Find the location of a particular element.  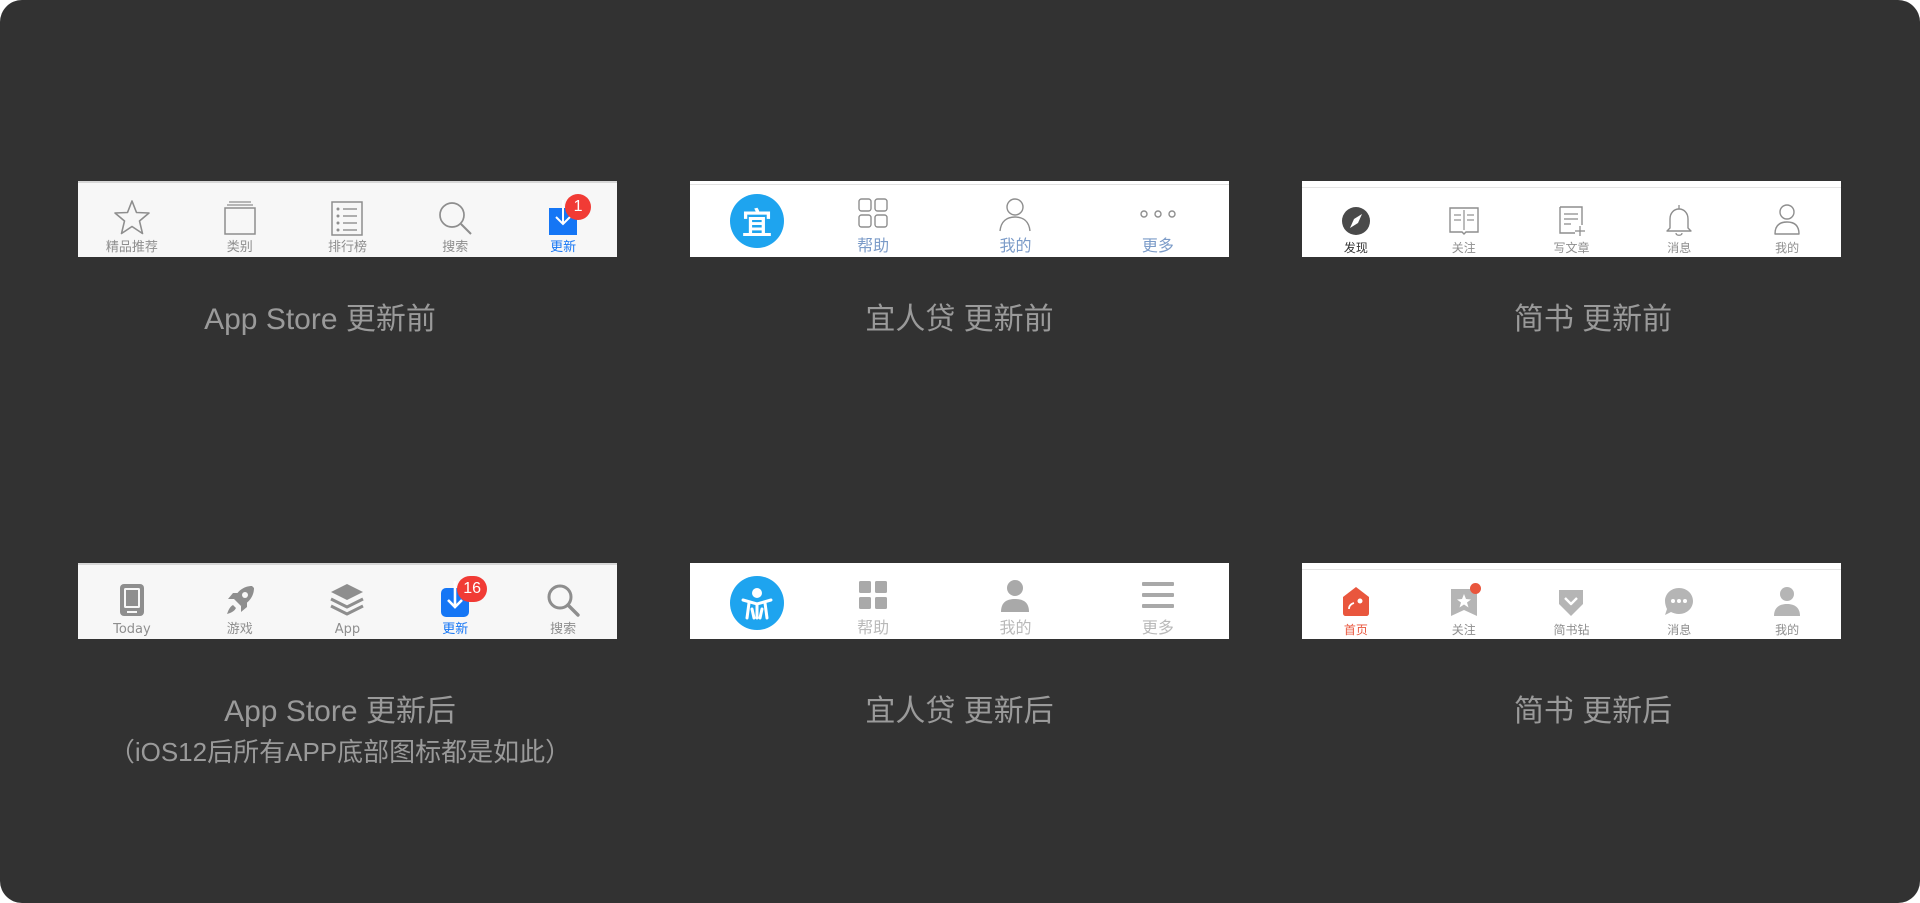

caption-app-store-old: App Store 更新前 is located at coordinates (320, 319).